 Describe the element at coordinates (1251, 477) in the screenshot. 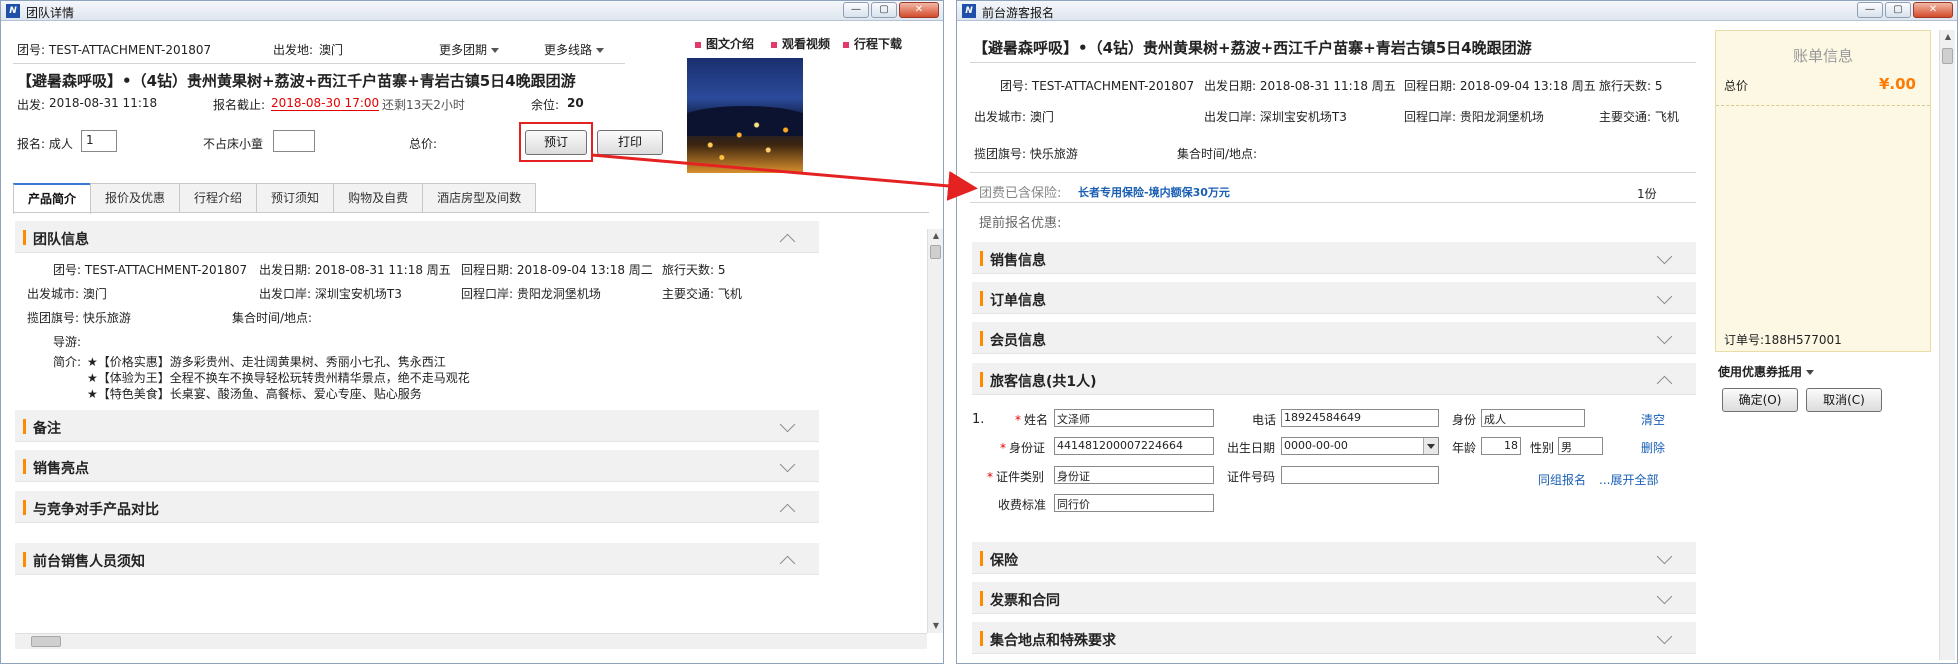

I see `doc-number-label: 证件号码` at that location.